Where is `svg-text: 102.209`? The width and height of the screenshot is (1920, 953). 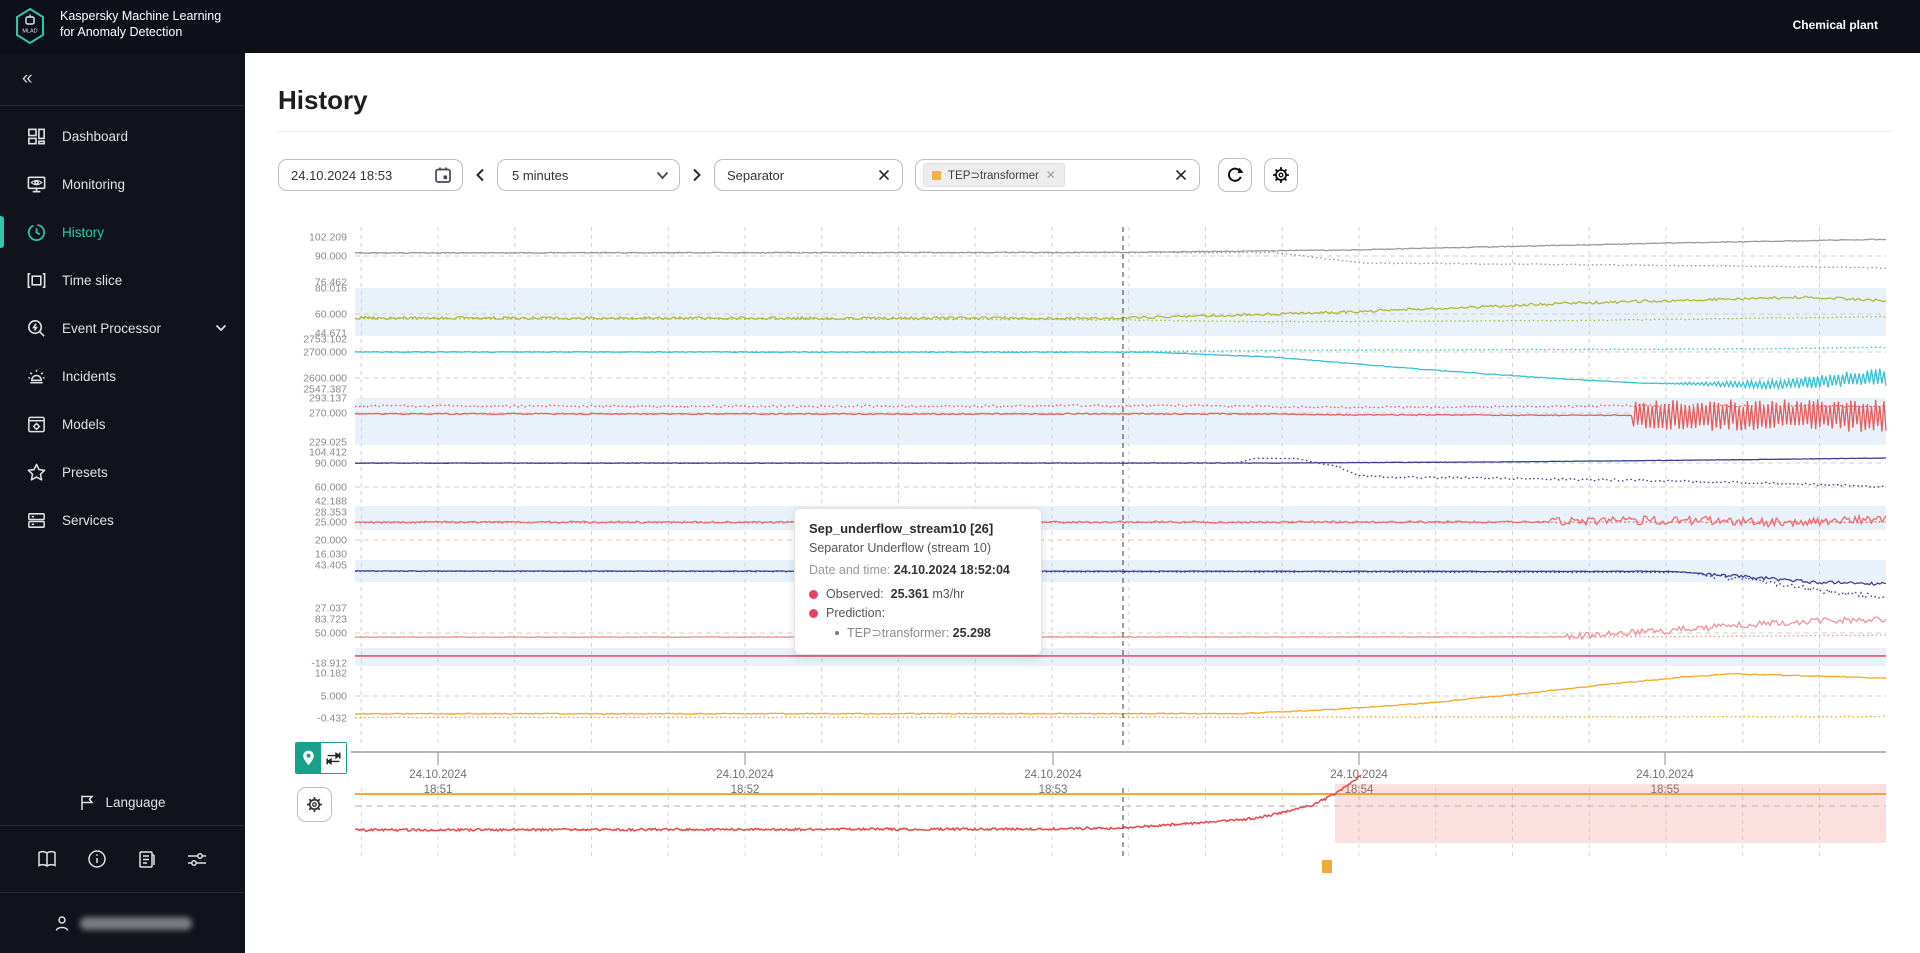
svg-text: 102.209 is located at coordinates (328, 238).